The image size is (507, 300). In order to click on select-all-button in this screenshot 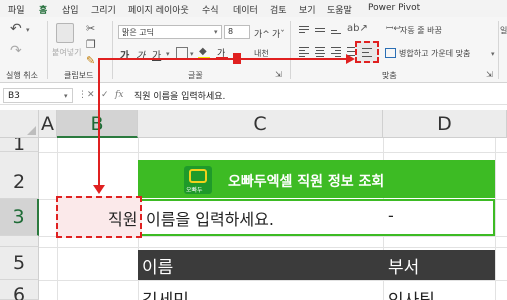, I will do `click(19, 124)`.